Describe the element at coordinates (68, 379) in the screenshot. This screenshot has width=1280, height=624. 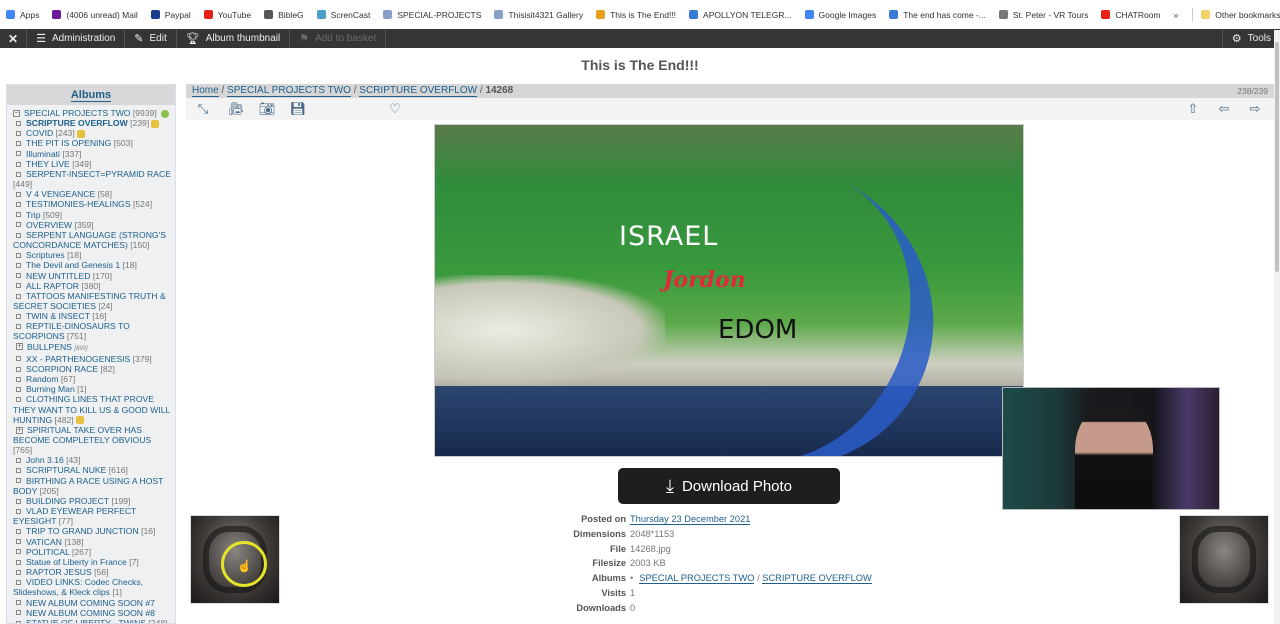
I see `album-count: [67]` at that location.